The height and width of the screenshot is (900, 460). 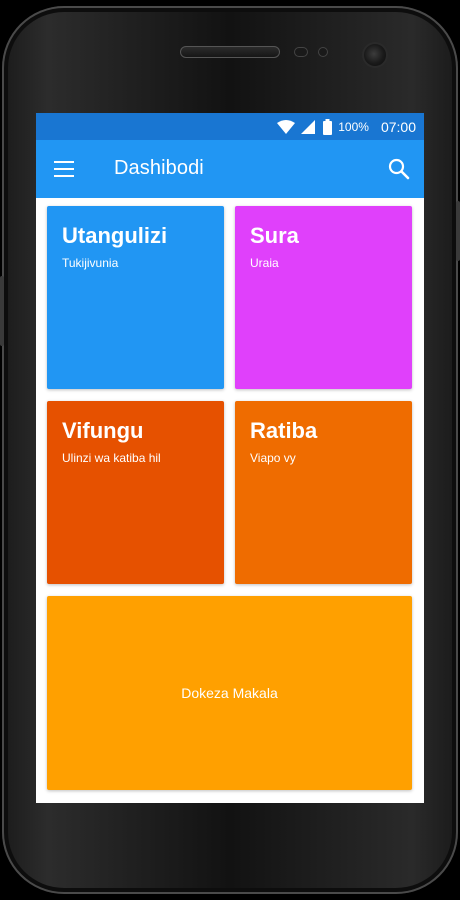 I want to click on tile-subtitle: Tukijivunia, so click(x=90, y=263).